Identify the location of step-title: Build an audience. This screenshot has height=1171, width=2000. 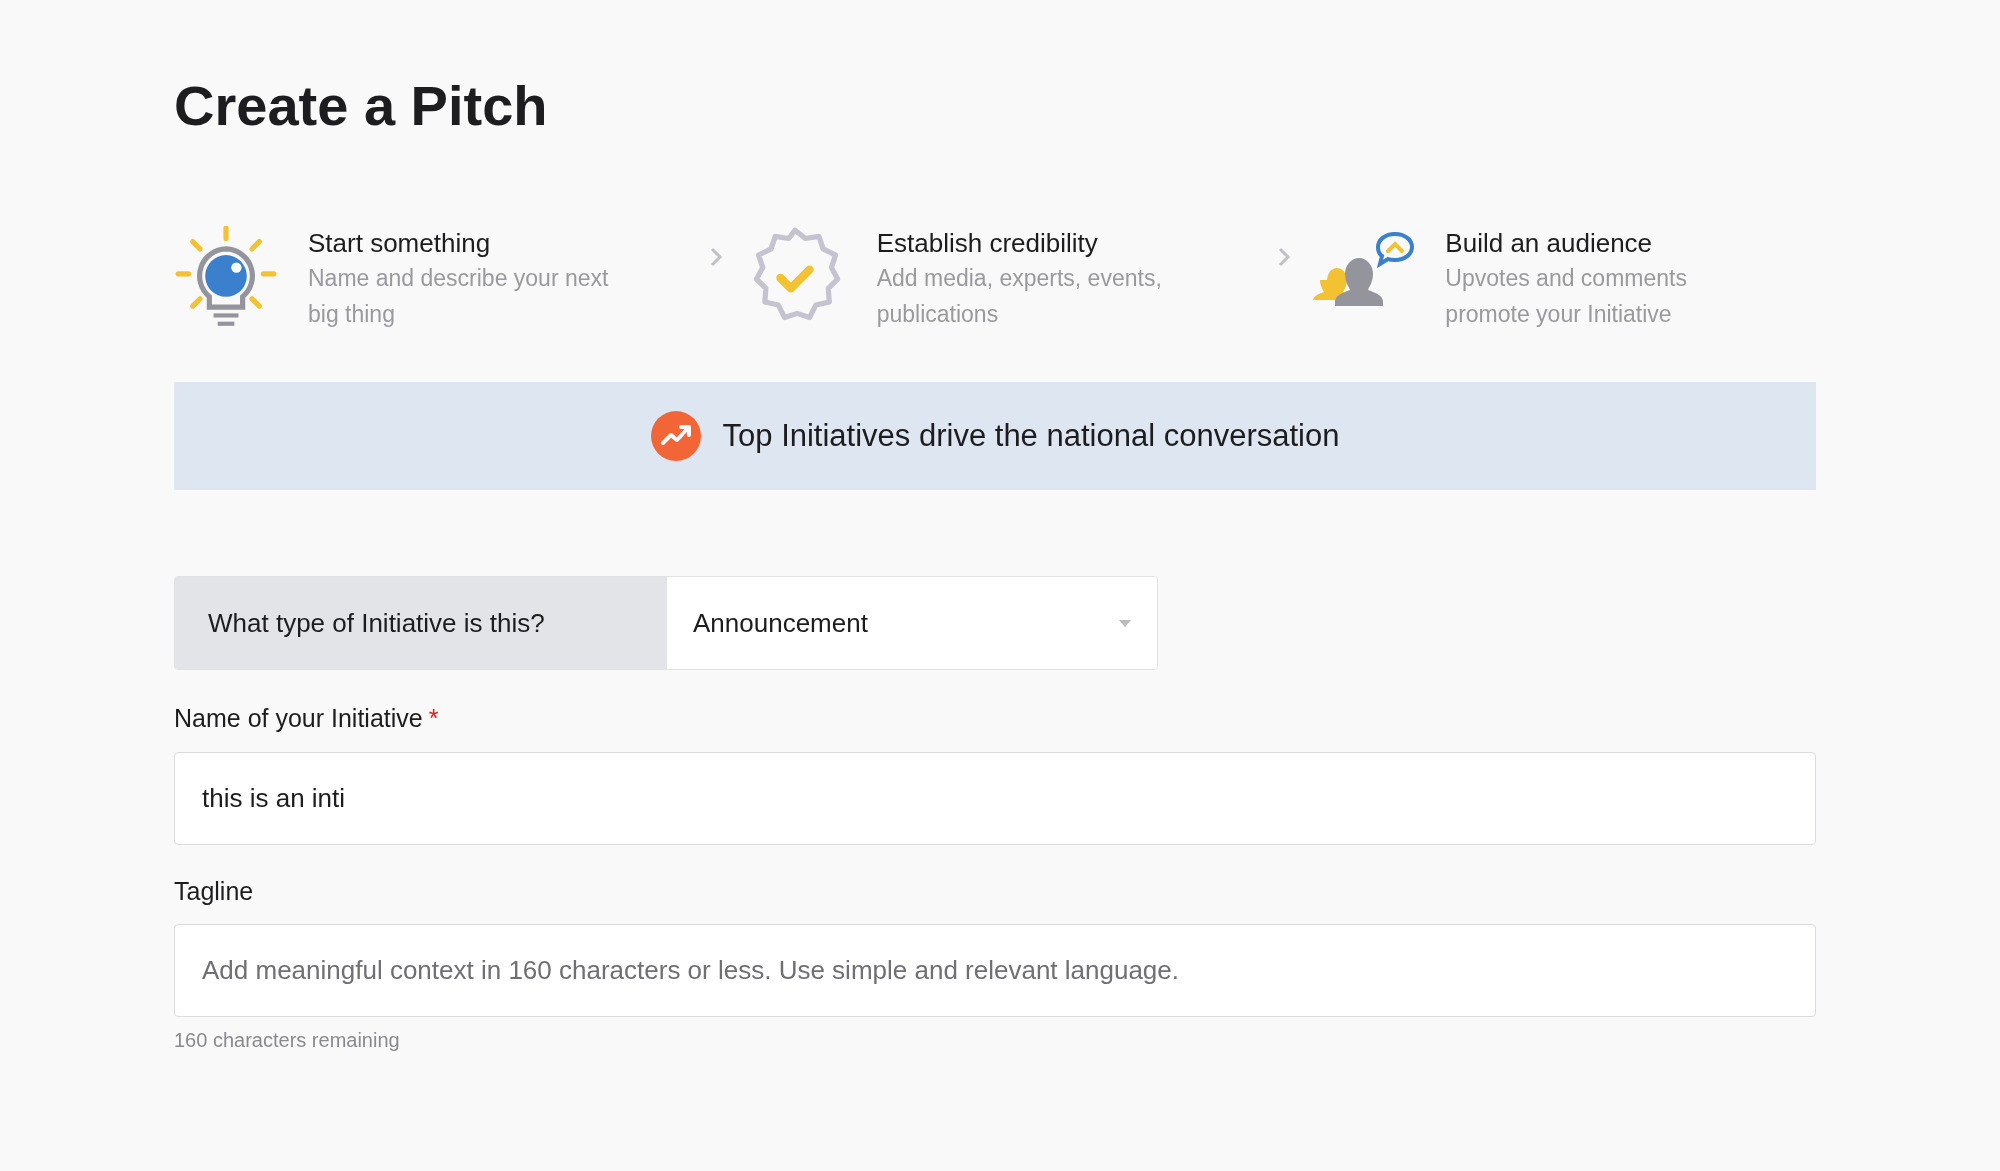
(1549, 243).